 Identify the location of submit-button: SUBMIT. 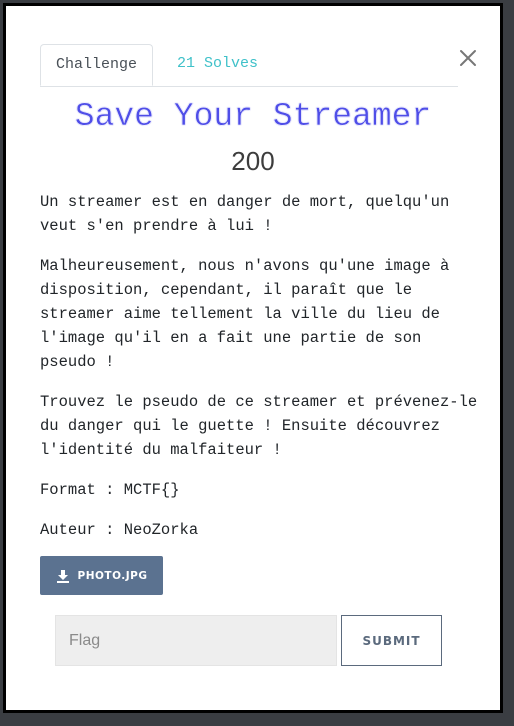
(391, 640).